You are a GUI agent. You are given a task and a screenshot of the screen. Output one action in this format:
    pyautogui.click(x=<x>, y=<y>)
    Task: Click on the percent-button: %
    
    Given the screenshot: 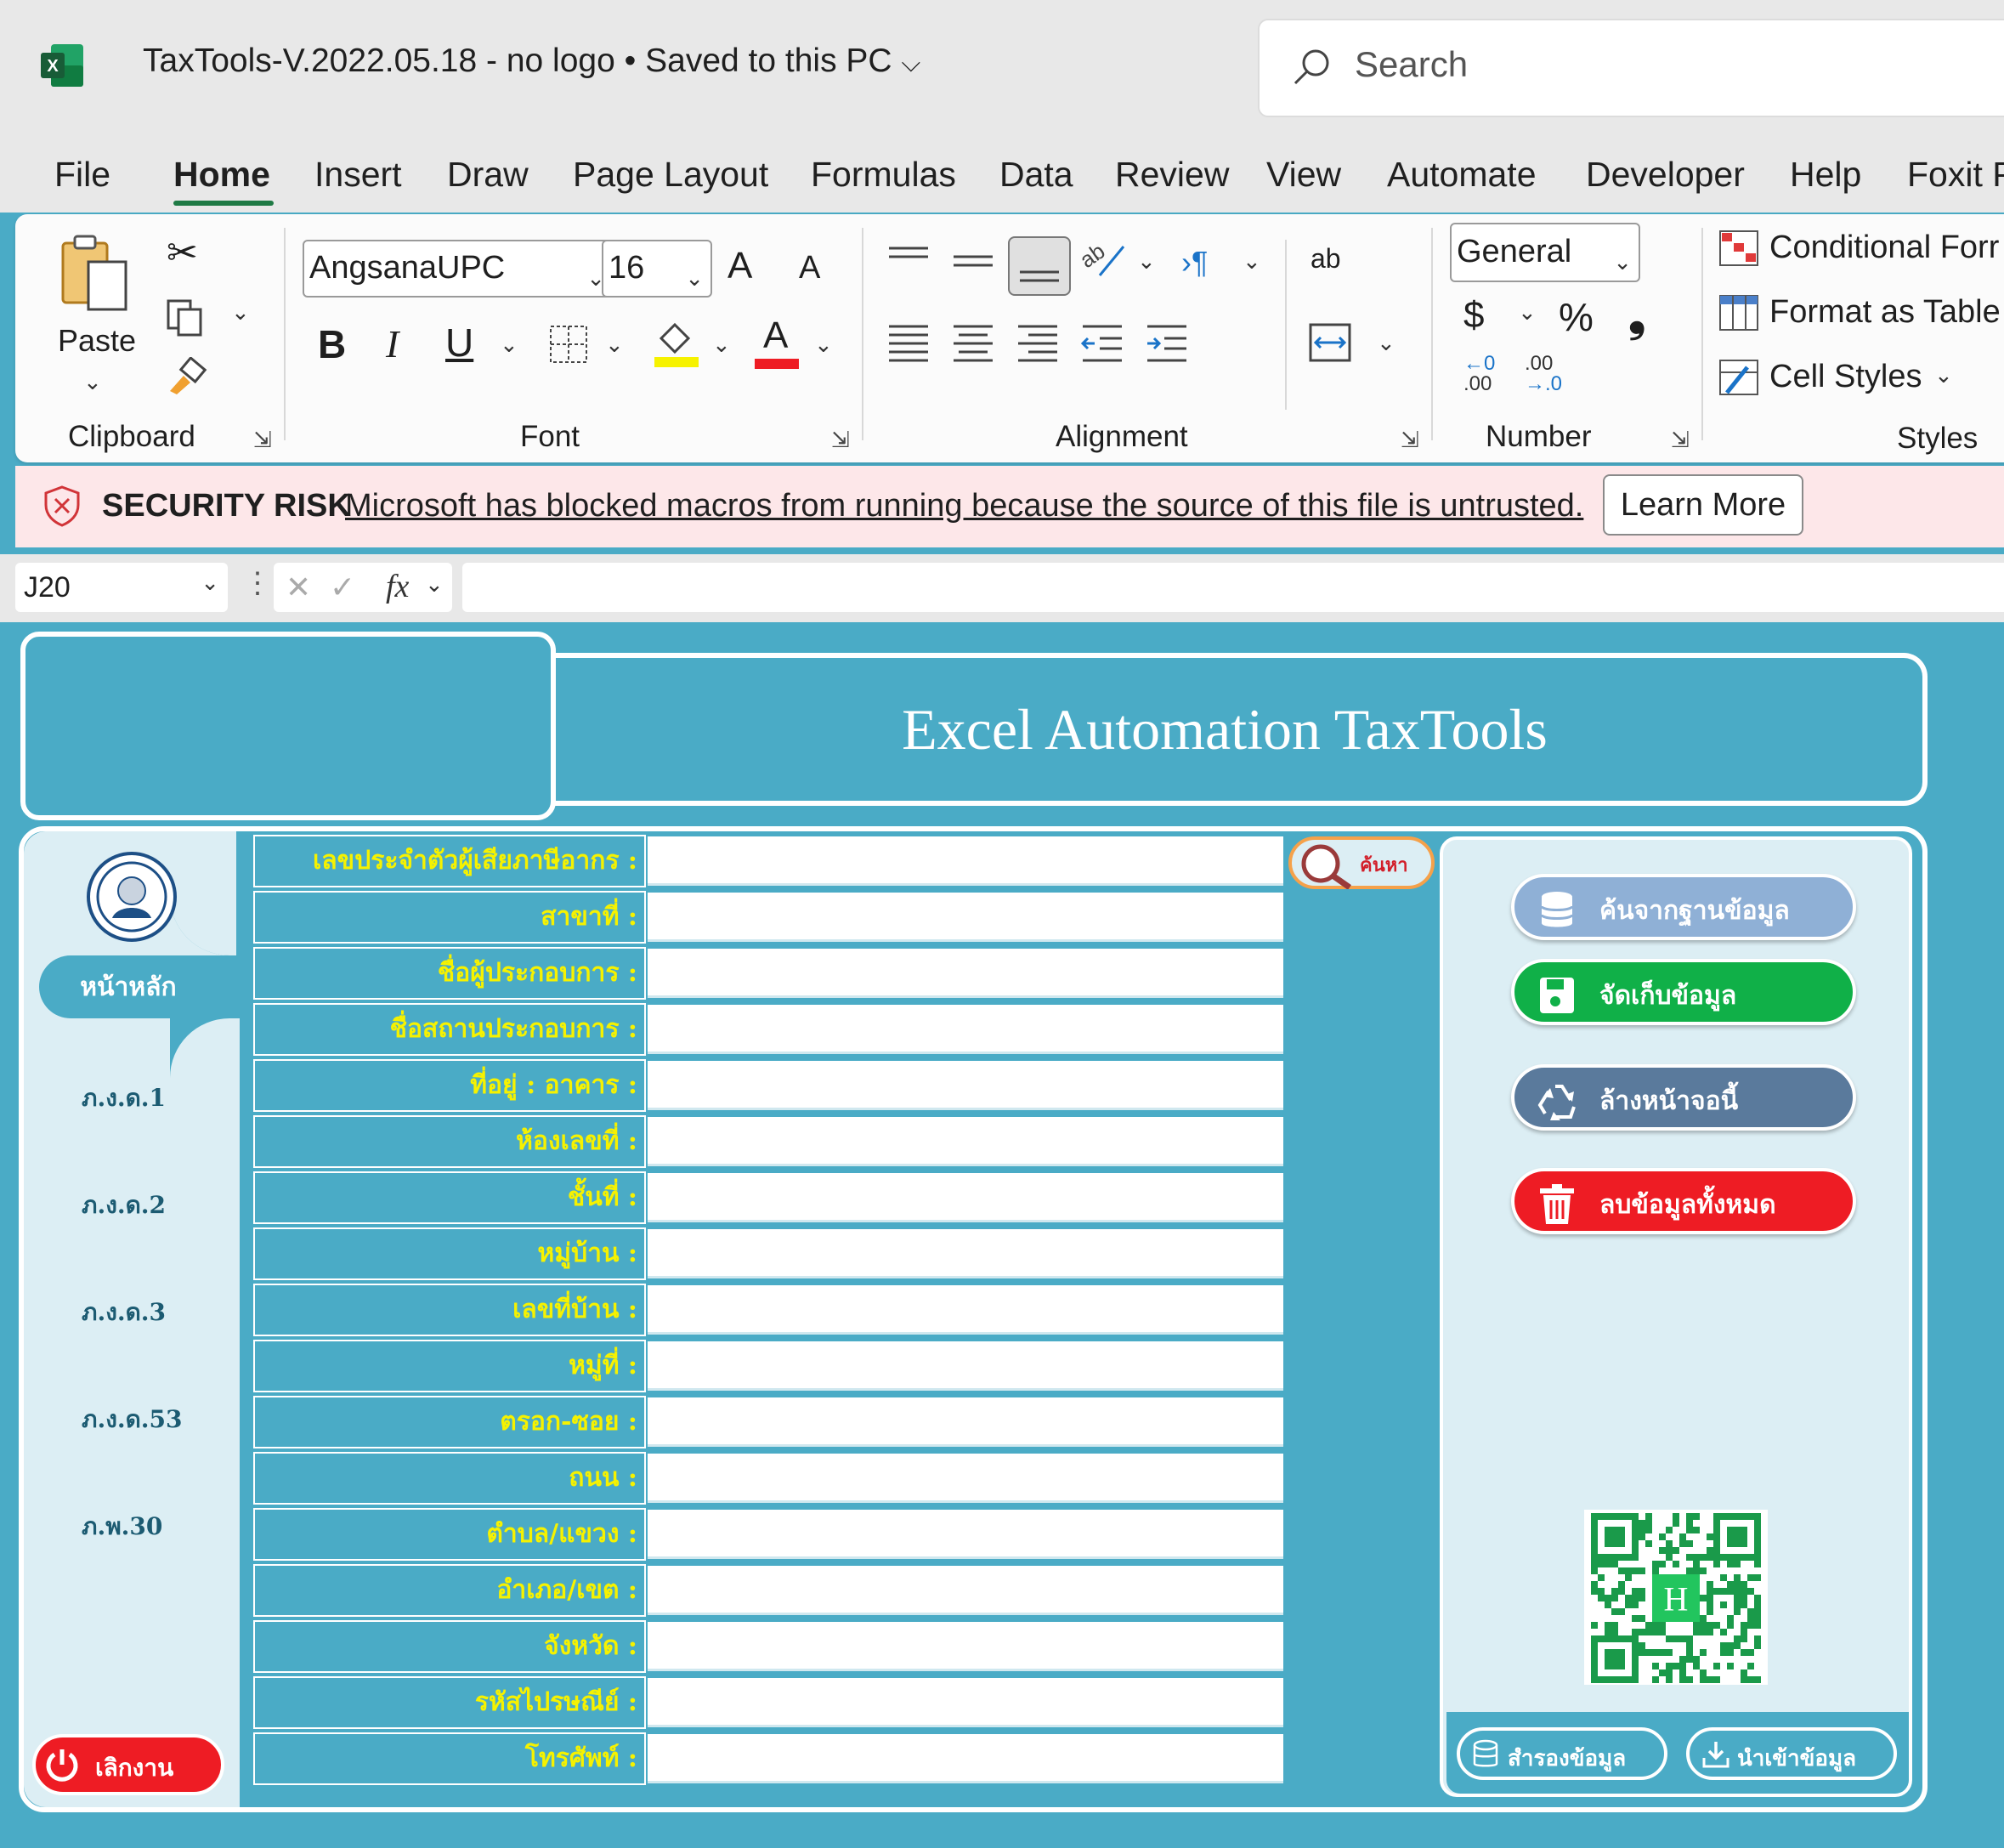 What is the action you would take?
    pyautogui.click(x=1576, y=317)
    